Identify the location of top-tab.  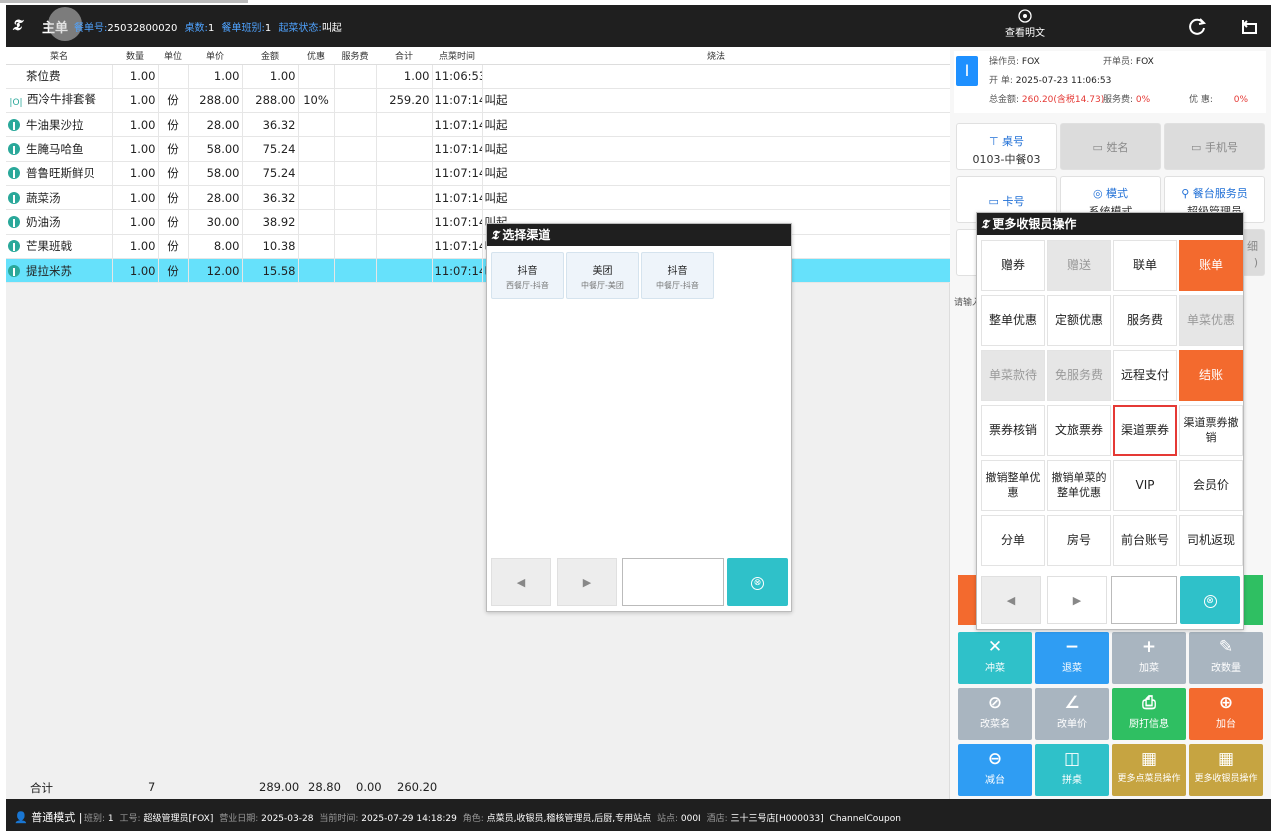
(124, 1).